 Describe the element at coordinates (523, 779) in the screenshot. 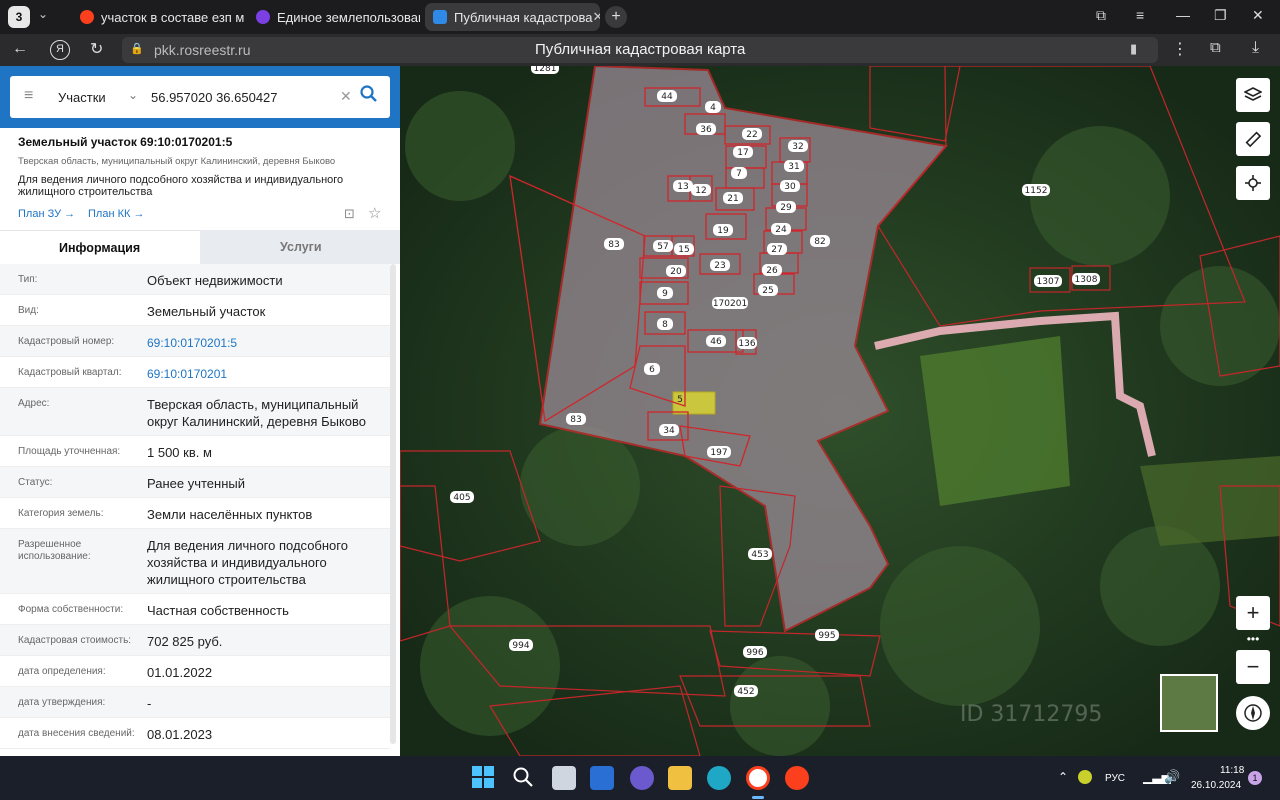

I see `search-taskbar-icon` at that location.